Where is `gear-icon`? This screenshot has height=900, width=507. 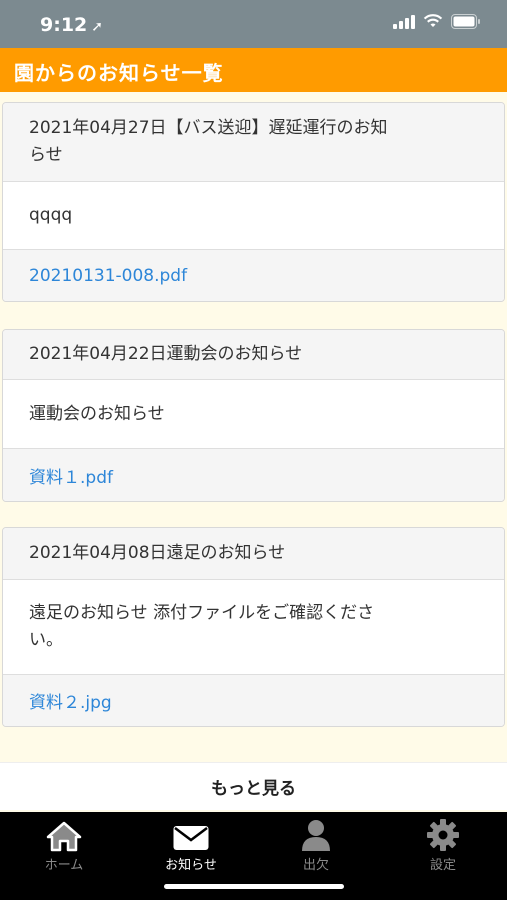
gear-icon is located at coordinates (443, 835).